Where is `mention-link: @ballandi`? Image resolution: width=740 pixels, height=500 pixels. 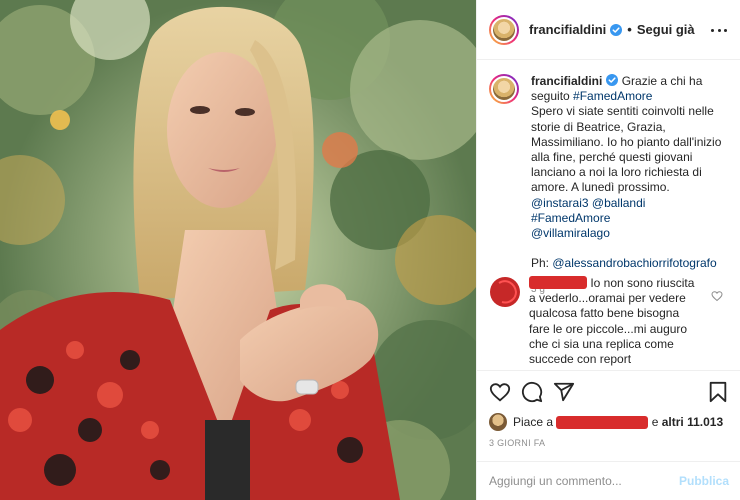 mention-link: @ballandi is located at coordinates (619, 203).